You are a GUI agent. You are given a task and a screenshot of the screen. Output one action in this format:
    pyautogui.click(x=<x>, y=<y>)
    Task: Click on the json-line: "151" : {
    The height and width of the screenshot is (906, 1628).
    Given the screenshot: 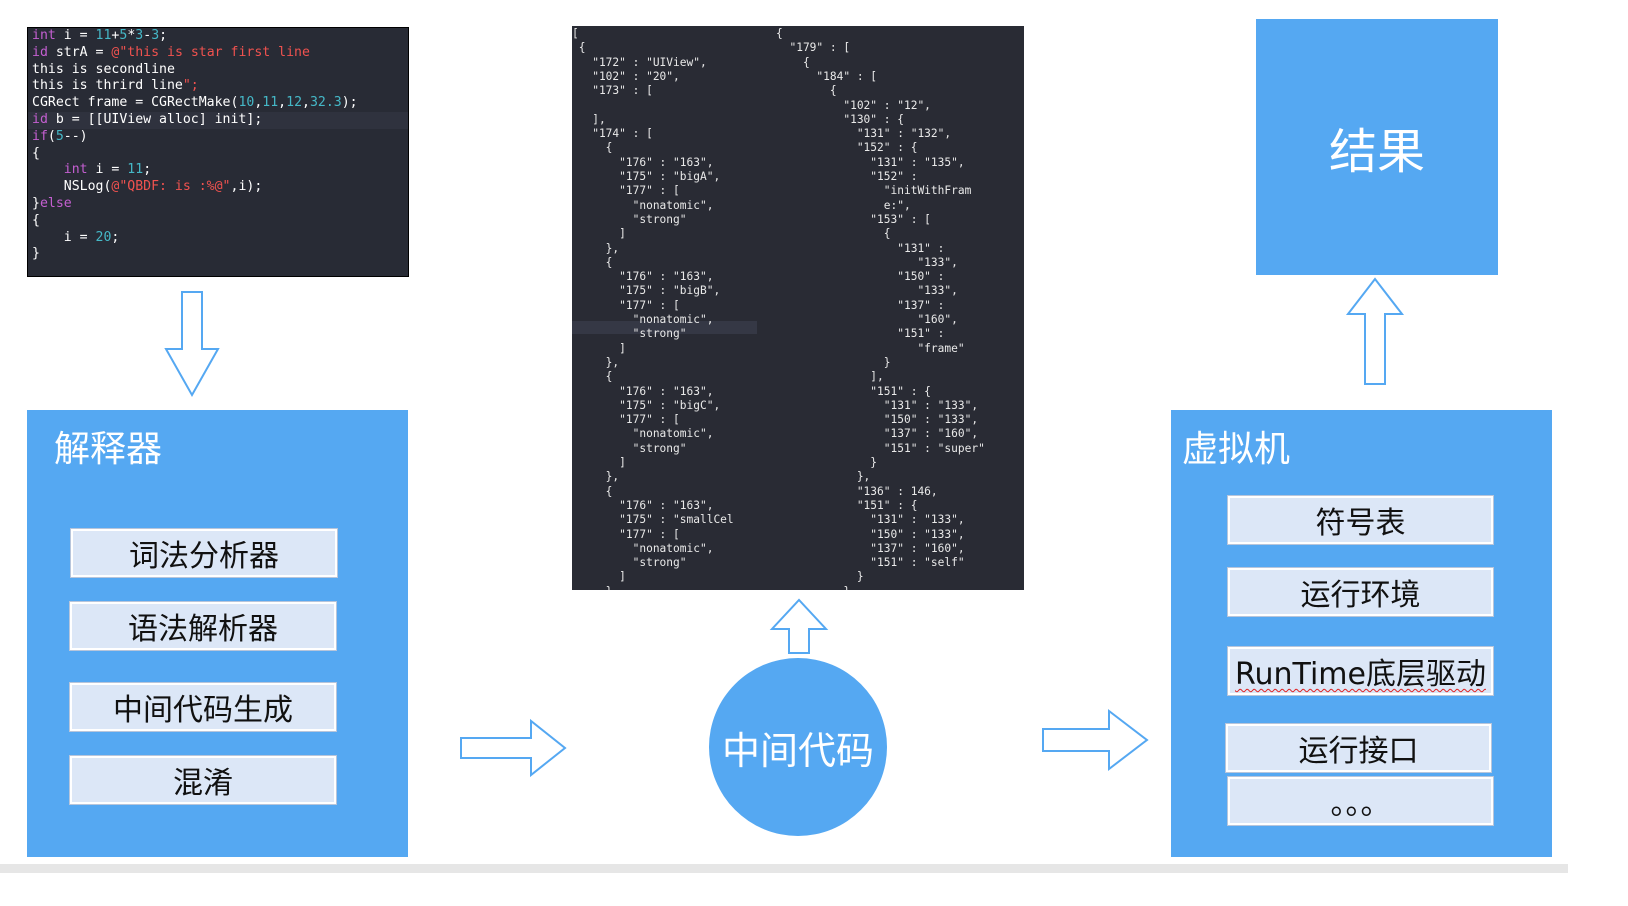 What is the action you would take?
    pyautogui.click(x=853, y=391)
    